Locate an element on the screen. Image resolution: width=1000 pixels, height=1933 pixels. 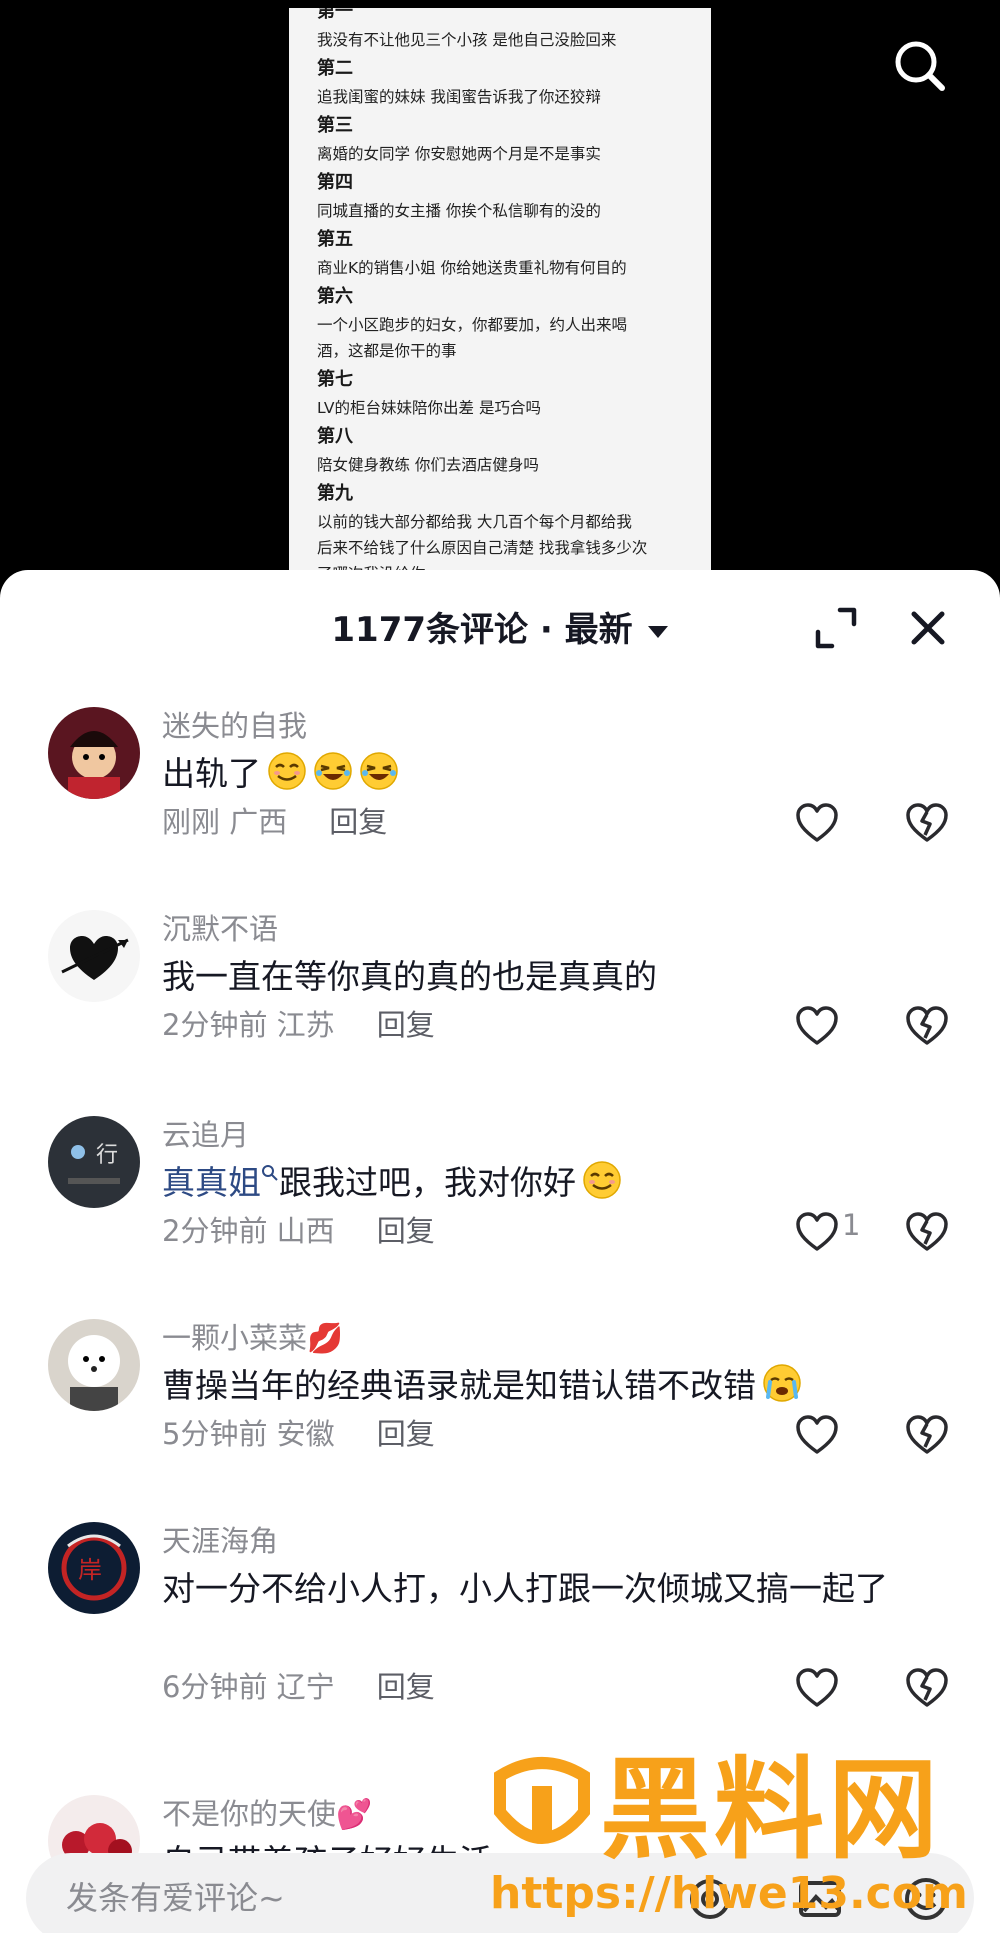
note-line: 陪女健身教练 你们去酒店健身吗 is located at coordinates (428, 465).